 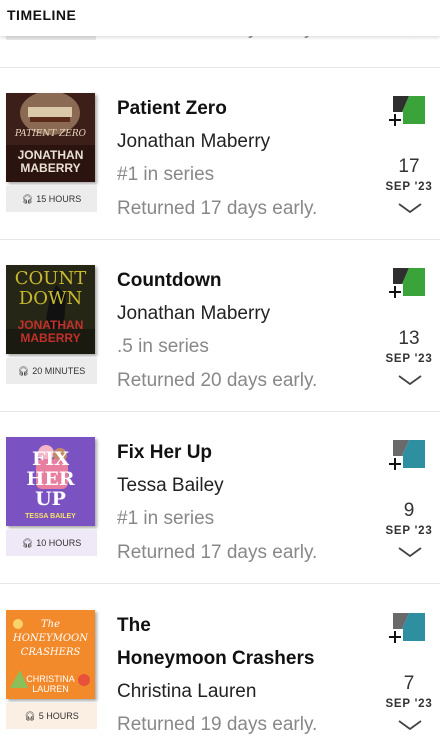 I want to click on cover-title-text: FIX HER UP, so click(x=50, y=479).